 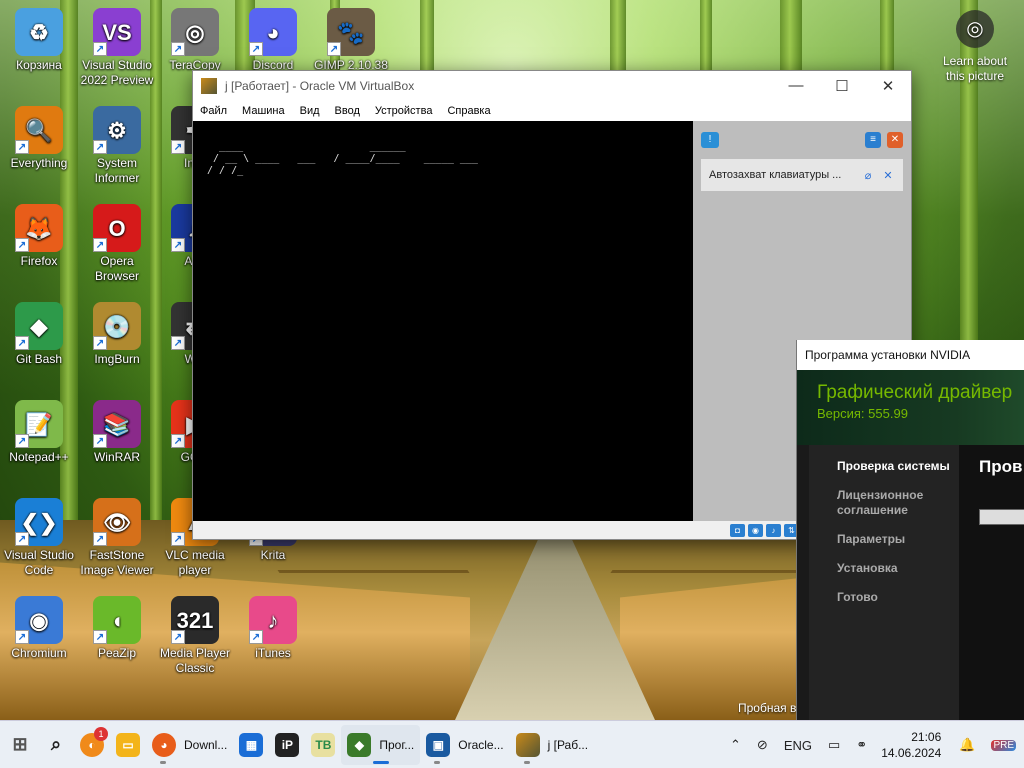 What do you see at coordinates (895, 140) in the screenshot?
I see `close-notifications-icon: ✕` at bounding box center [895, 140].